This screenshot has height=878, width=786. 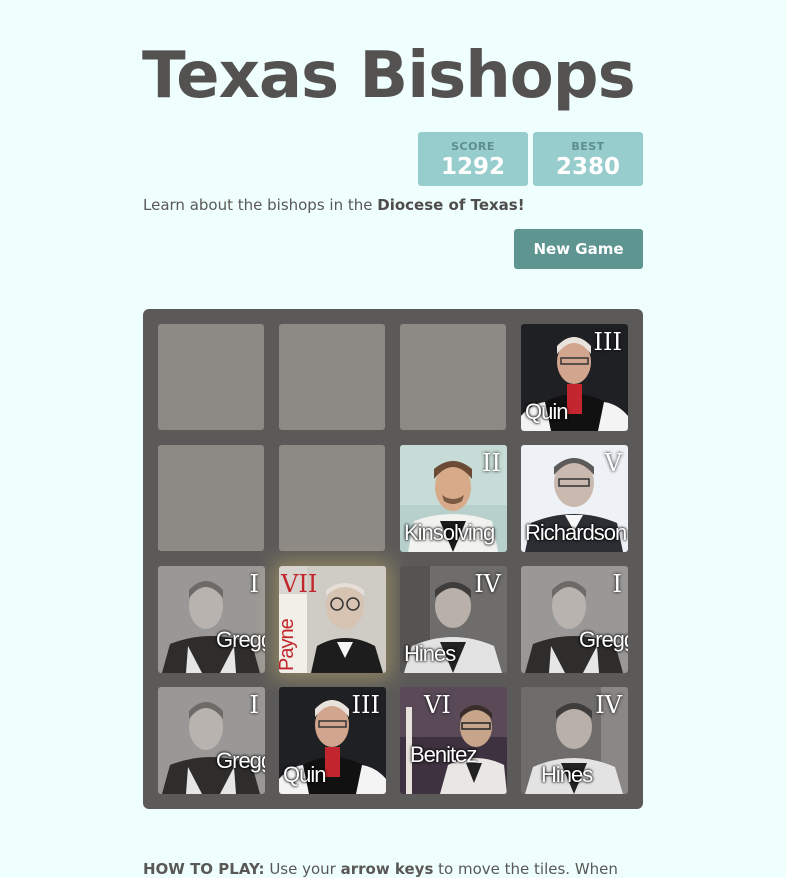 I want to click on tile-payne: VII Payne, so click(x=332, y=619).